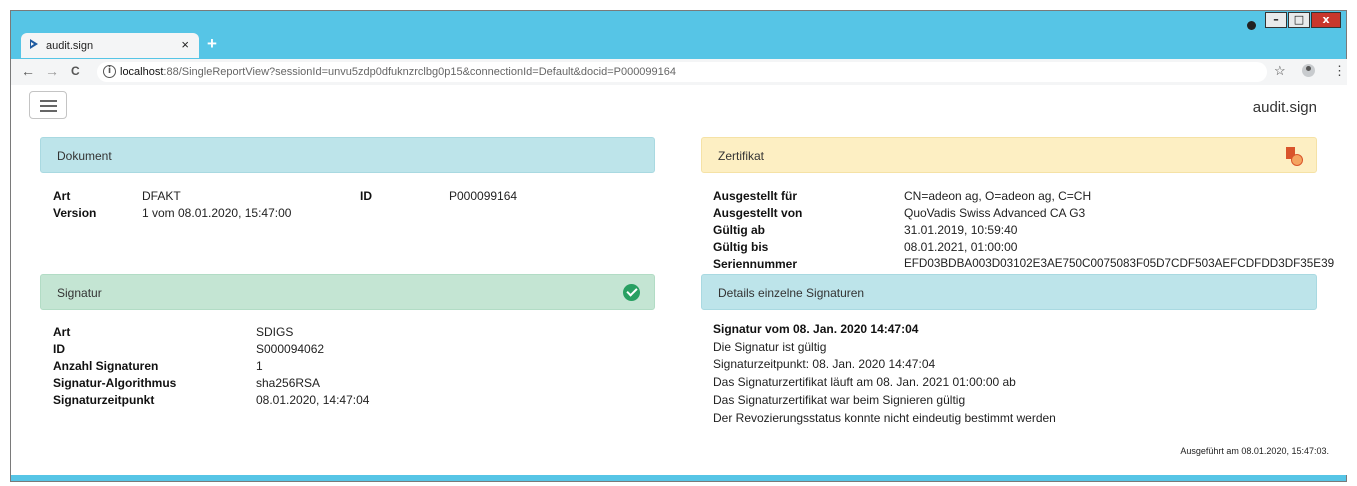  I want to click on dokument-id-value: P000099164, so click(483, 196).